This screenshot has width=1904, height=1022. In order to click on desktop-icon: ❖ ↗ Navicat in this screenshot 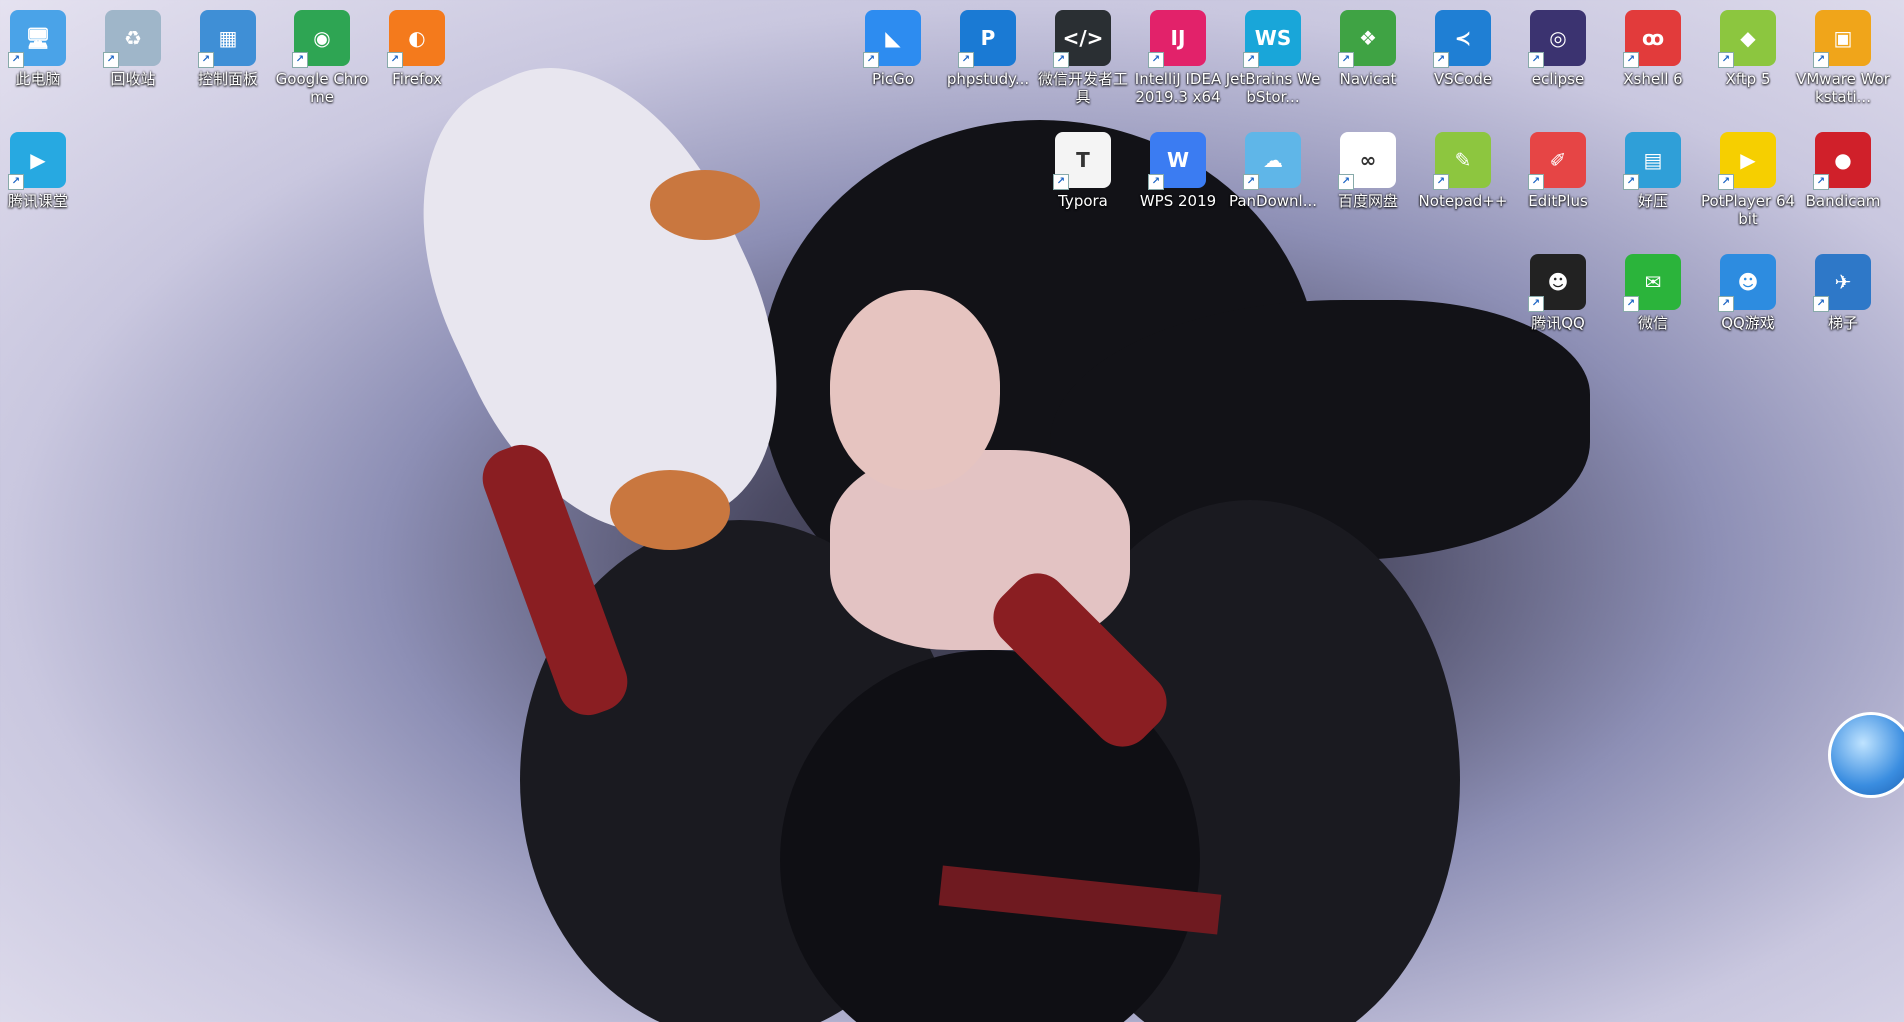, I will do `click(1368, 60)`.